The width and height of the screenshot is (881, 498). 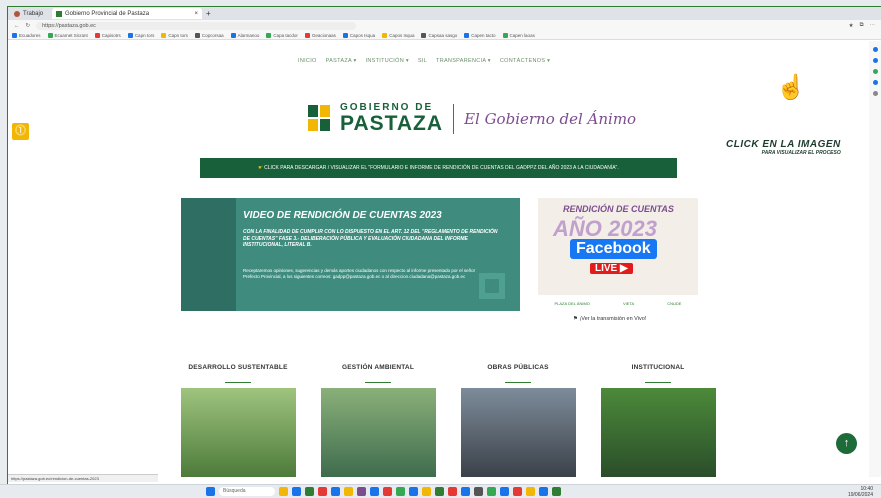 What do you see at coordinates (422, 61) in the screenshot?
I see `nav-item-3: SIL` at bounding box center [422, 61].